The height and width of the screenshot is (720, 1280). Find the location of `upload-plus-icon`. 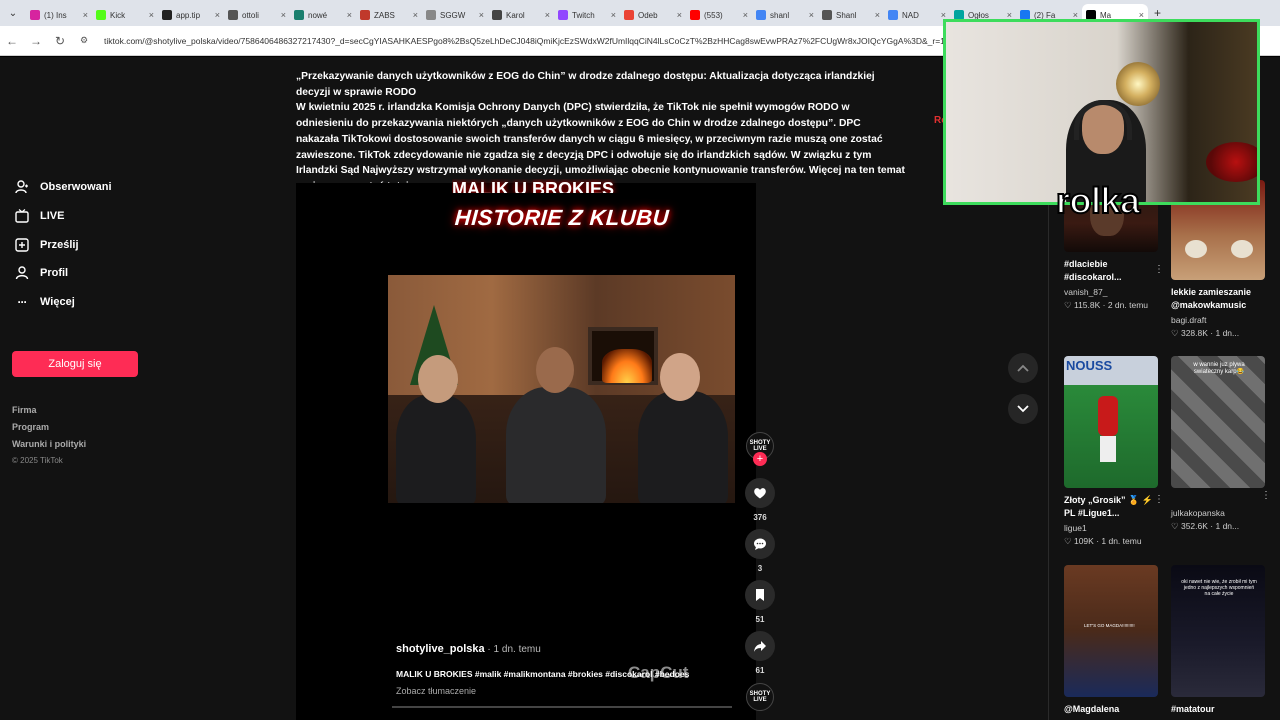

upload-plus-icon is located at coordinates (22, 245).